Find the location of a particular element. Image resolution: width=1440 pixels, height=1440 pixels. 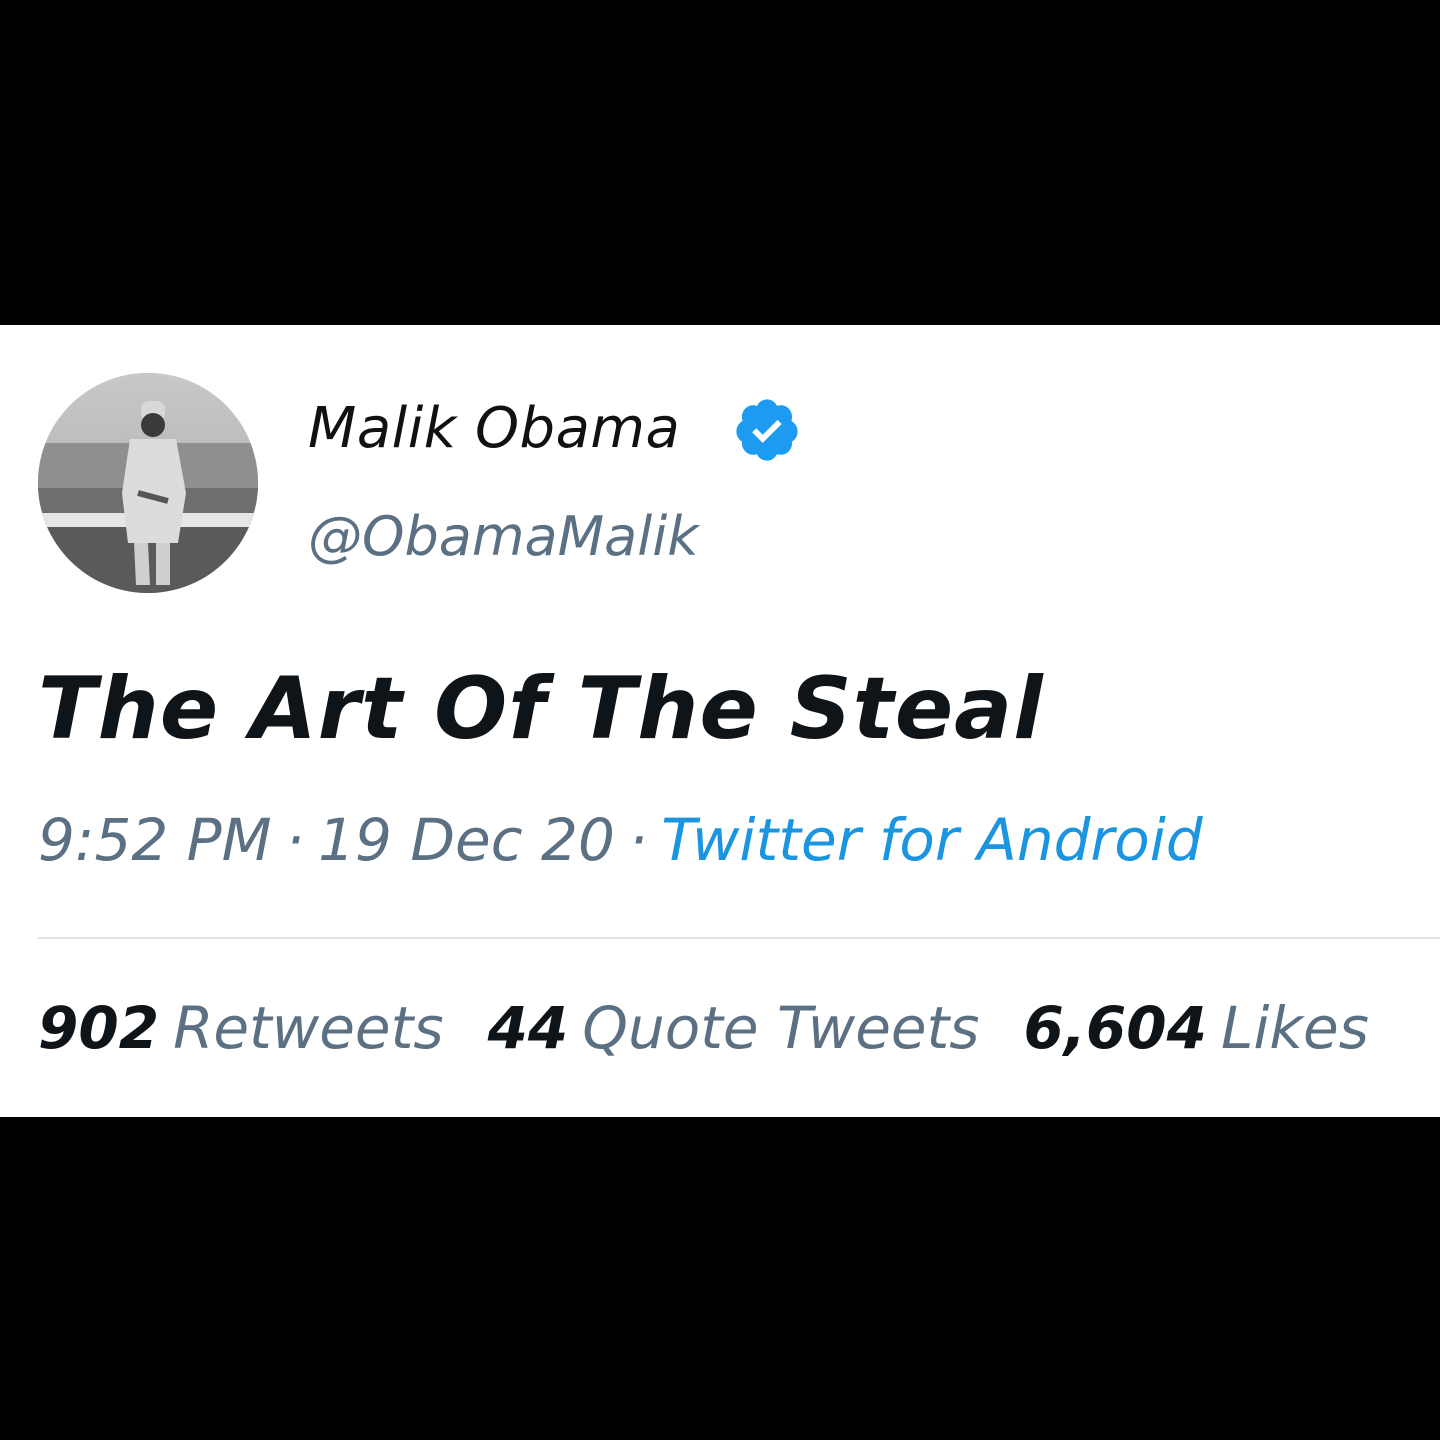

tweet-time: 9:52 PM is located at coordinates (155, 840).